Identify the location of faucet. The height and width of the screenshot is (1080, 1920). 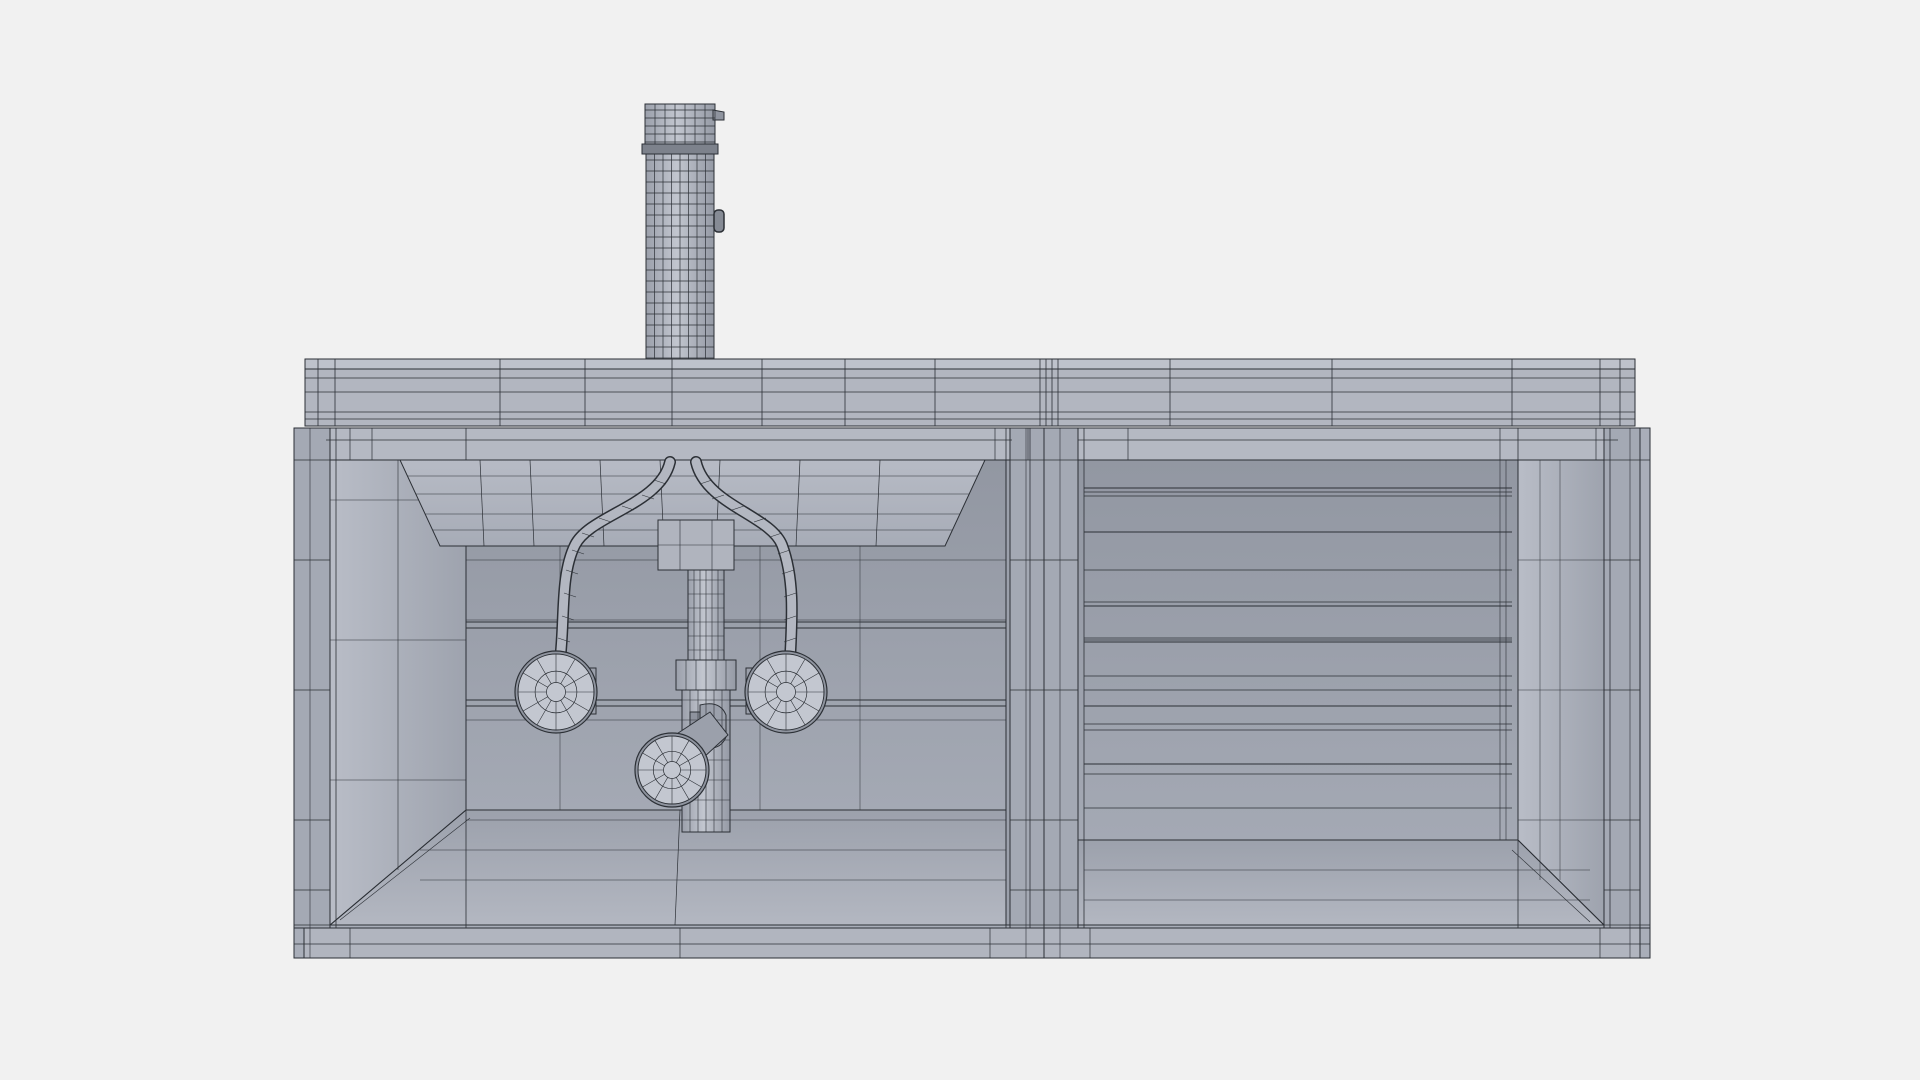
(683, 231).